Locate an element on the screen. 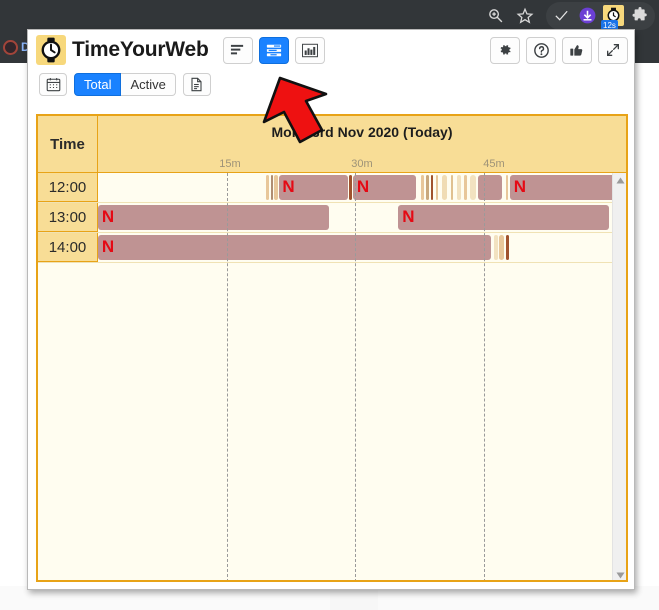 The height and width of the screenshot is (610, 659). timeyourweb-extension-icon: 12s is located at coordinates (613, 17).